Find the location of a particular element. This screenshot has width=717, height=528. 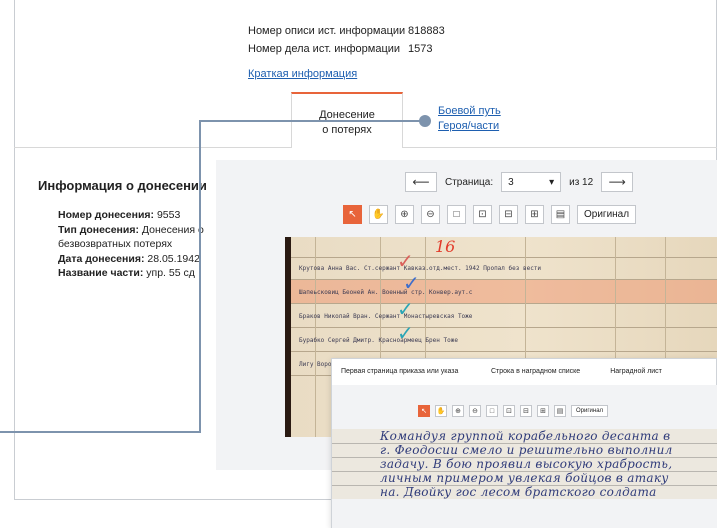

connector-dot is located at coordinates (425, 121).